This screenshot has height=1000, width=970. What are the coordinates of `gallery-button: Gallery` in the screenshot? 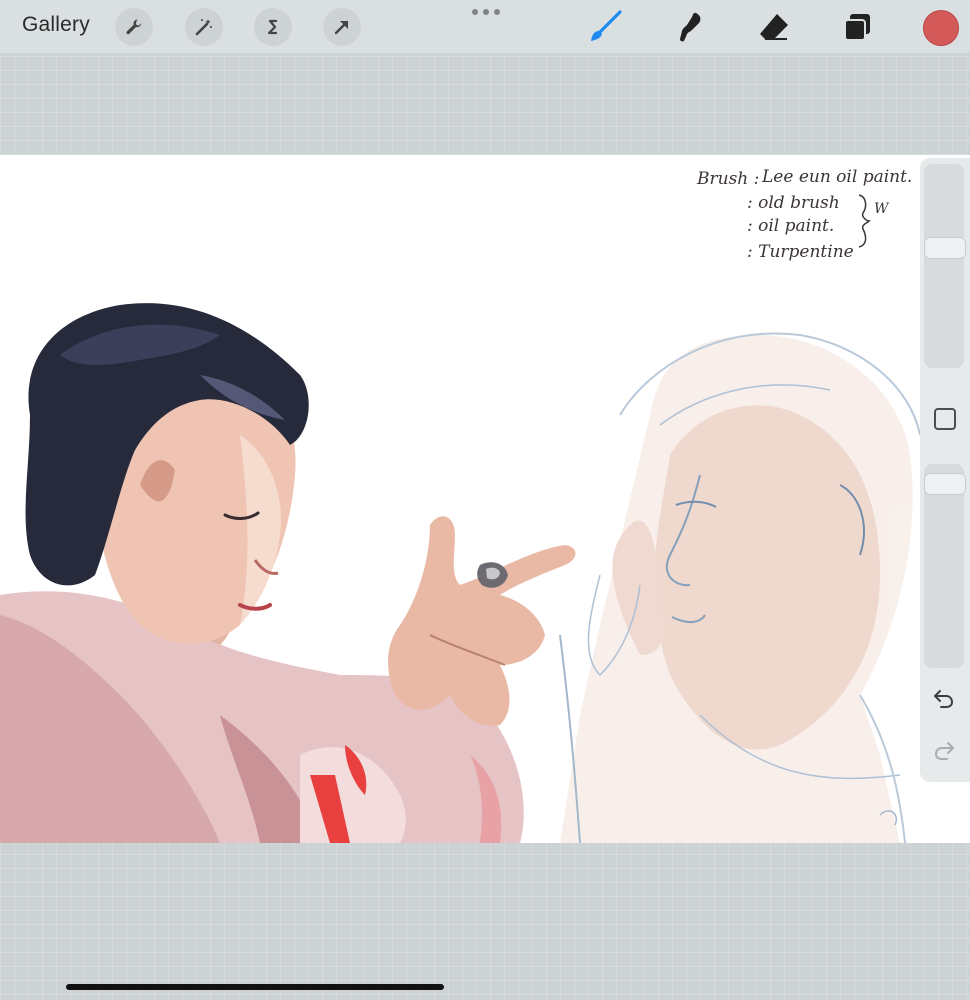 It's located at (56, 25).